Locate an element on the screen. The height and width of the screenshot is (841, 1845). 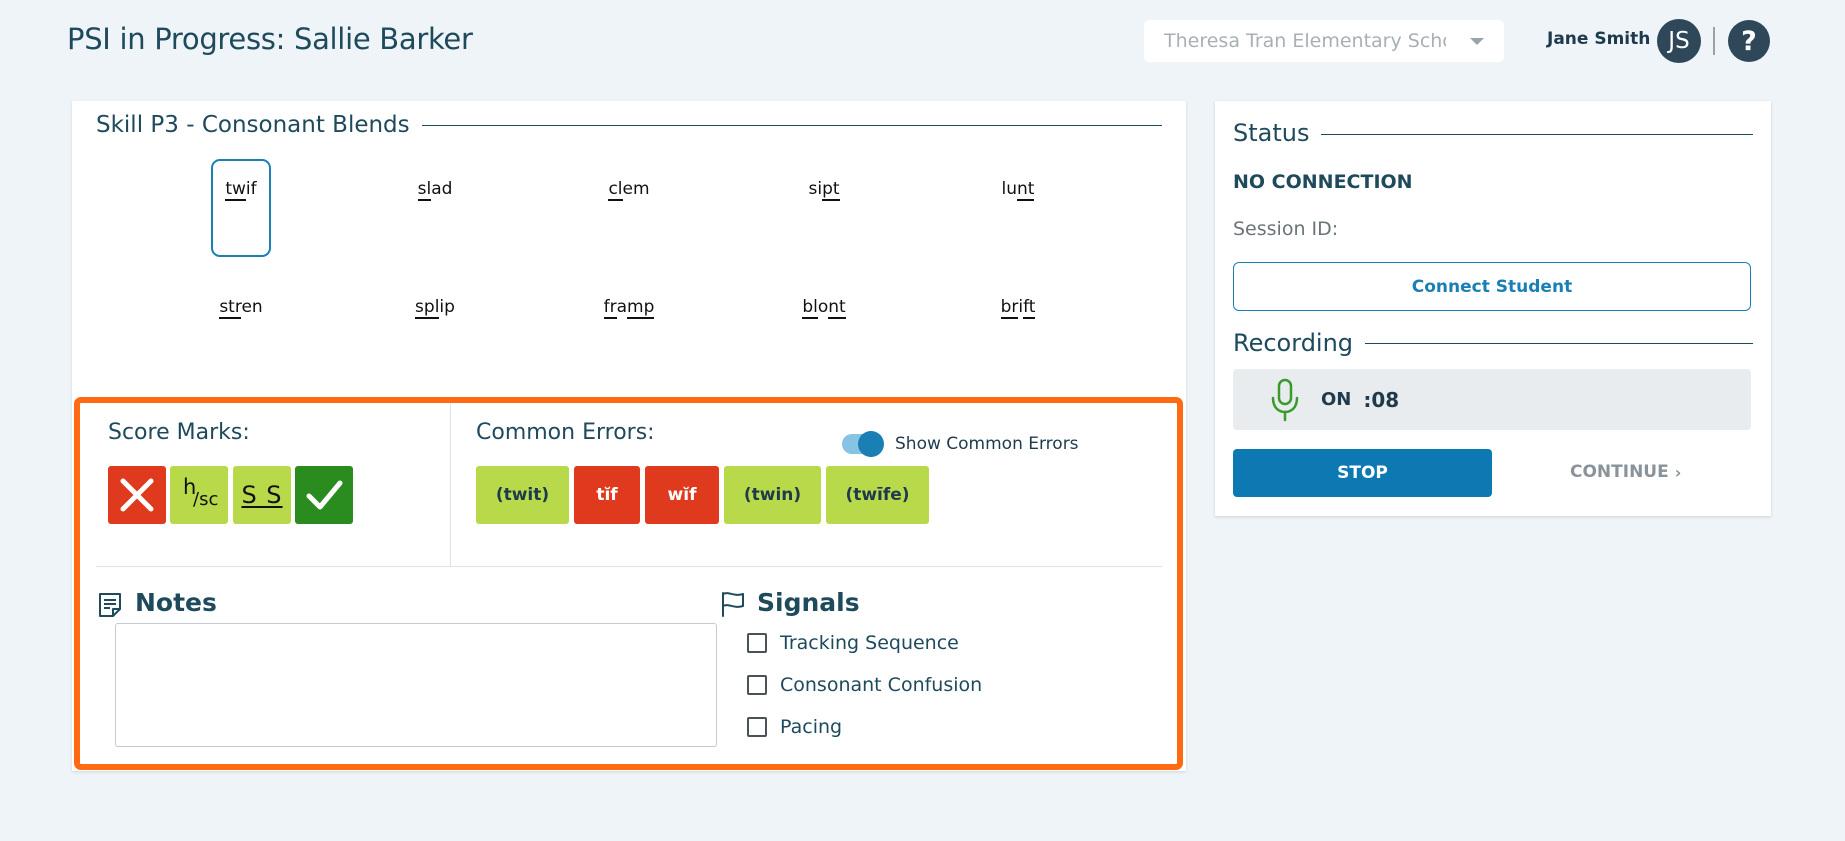
signal-tracking-sequence: Tracking Sequence is located at coordinates (853, 643).